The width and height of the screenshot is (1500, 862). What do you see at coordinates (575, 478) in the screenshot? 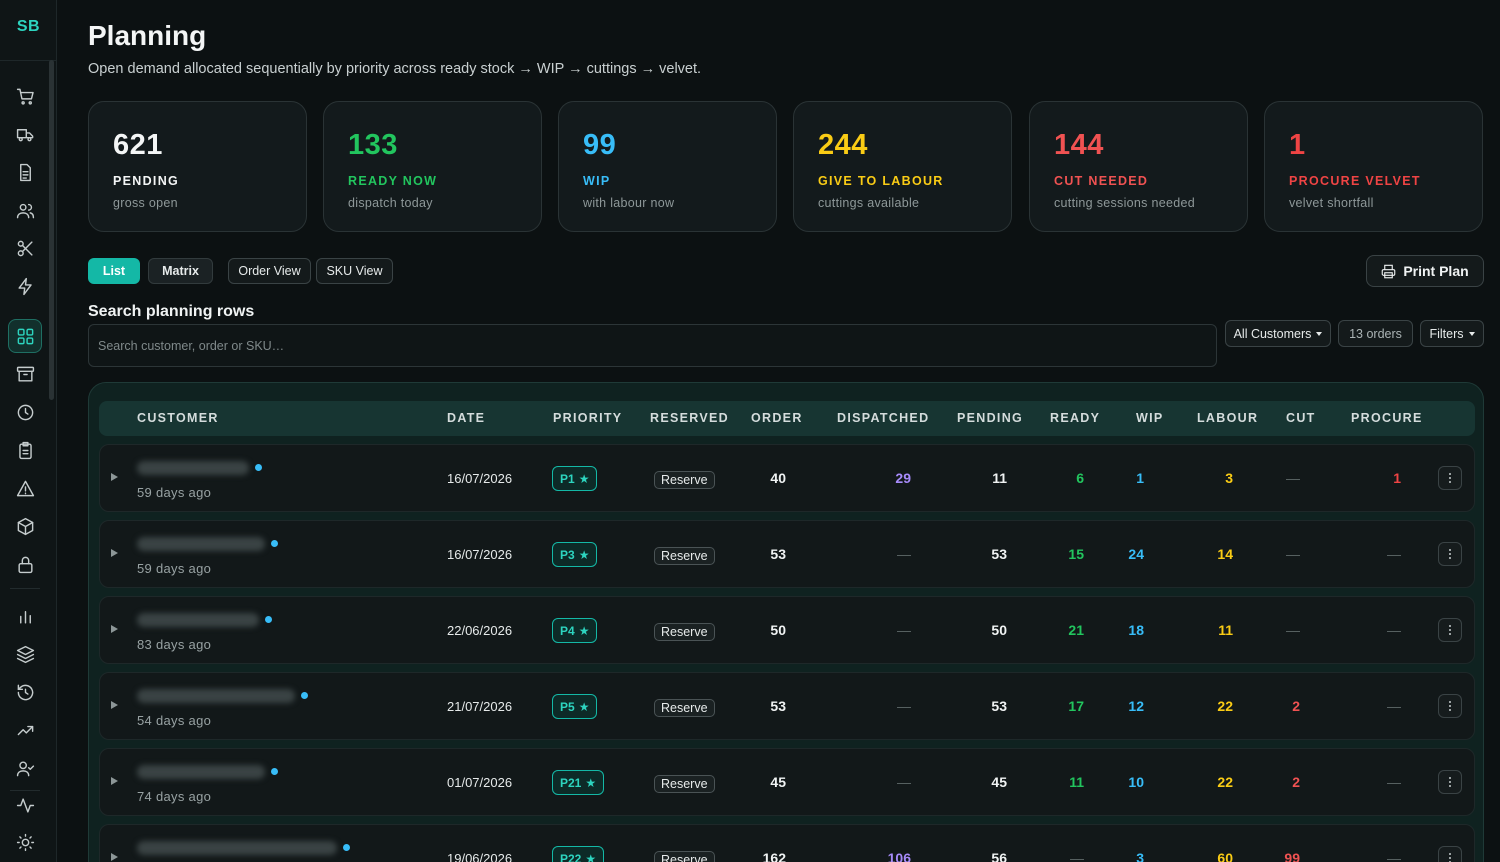
I see `priority-badge: P1 ★` at bounding box center [575, 478].